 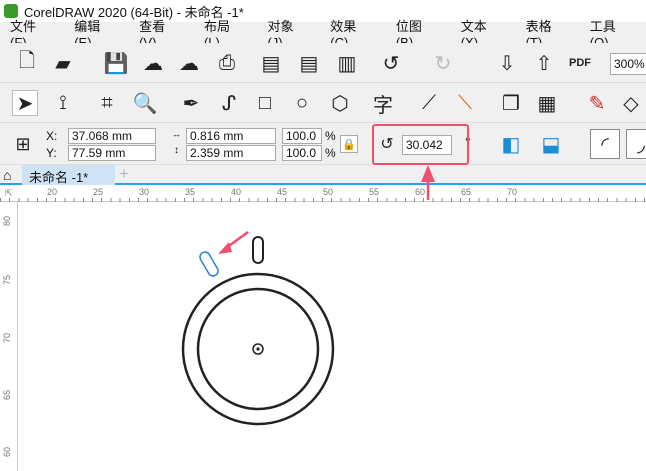 I want to click on center-dot, so click(x=258, y=349).